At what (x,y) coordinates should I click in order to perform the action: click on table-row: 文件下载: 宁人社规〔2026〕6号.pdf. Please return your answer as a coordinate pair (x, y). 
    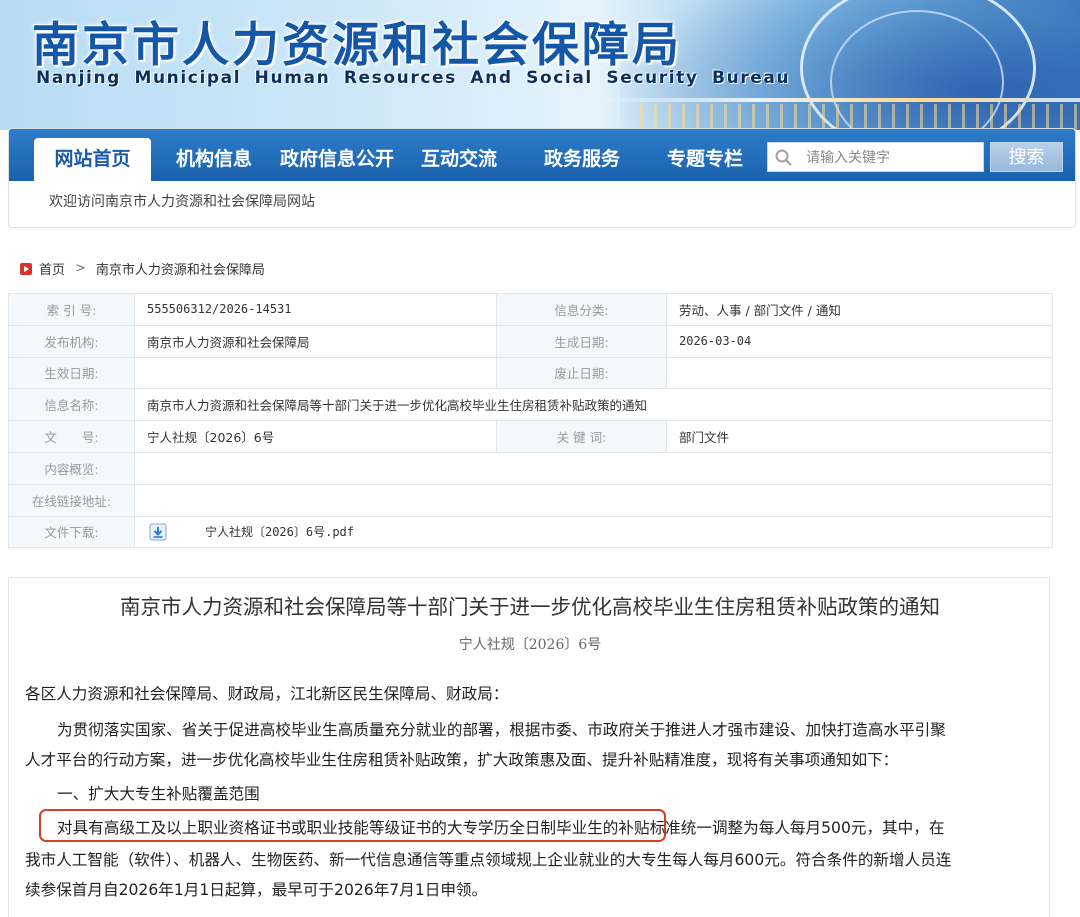
    Looking at the image, I should click on (530, 532).